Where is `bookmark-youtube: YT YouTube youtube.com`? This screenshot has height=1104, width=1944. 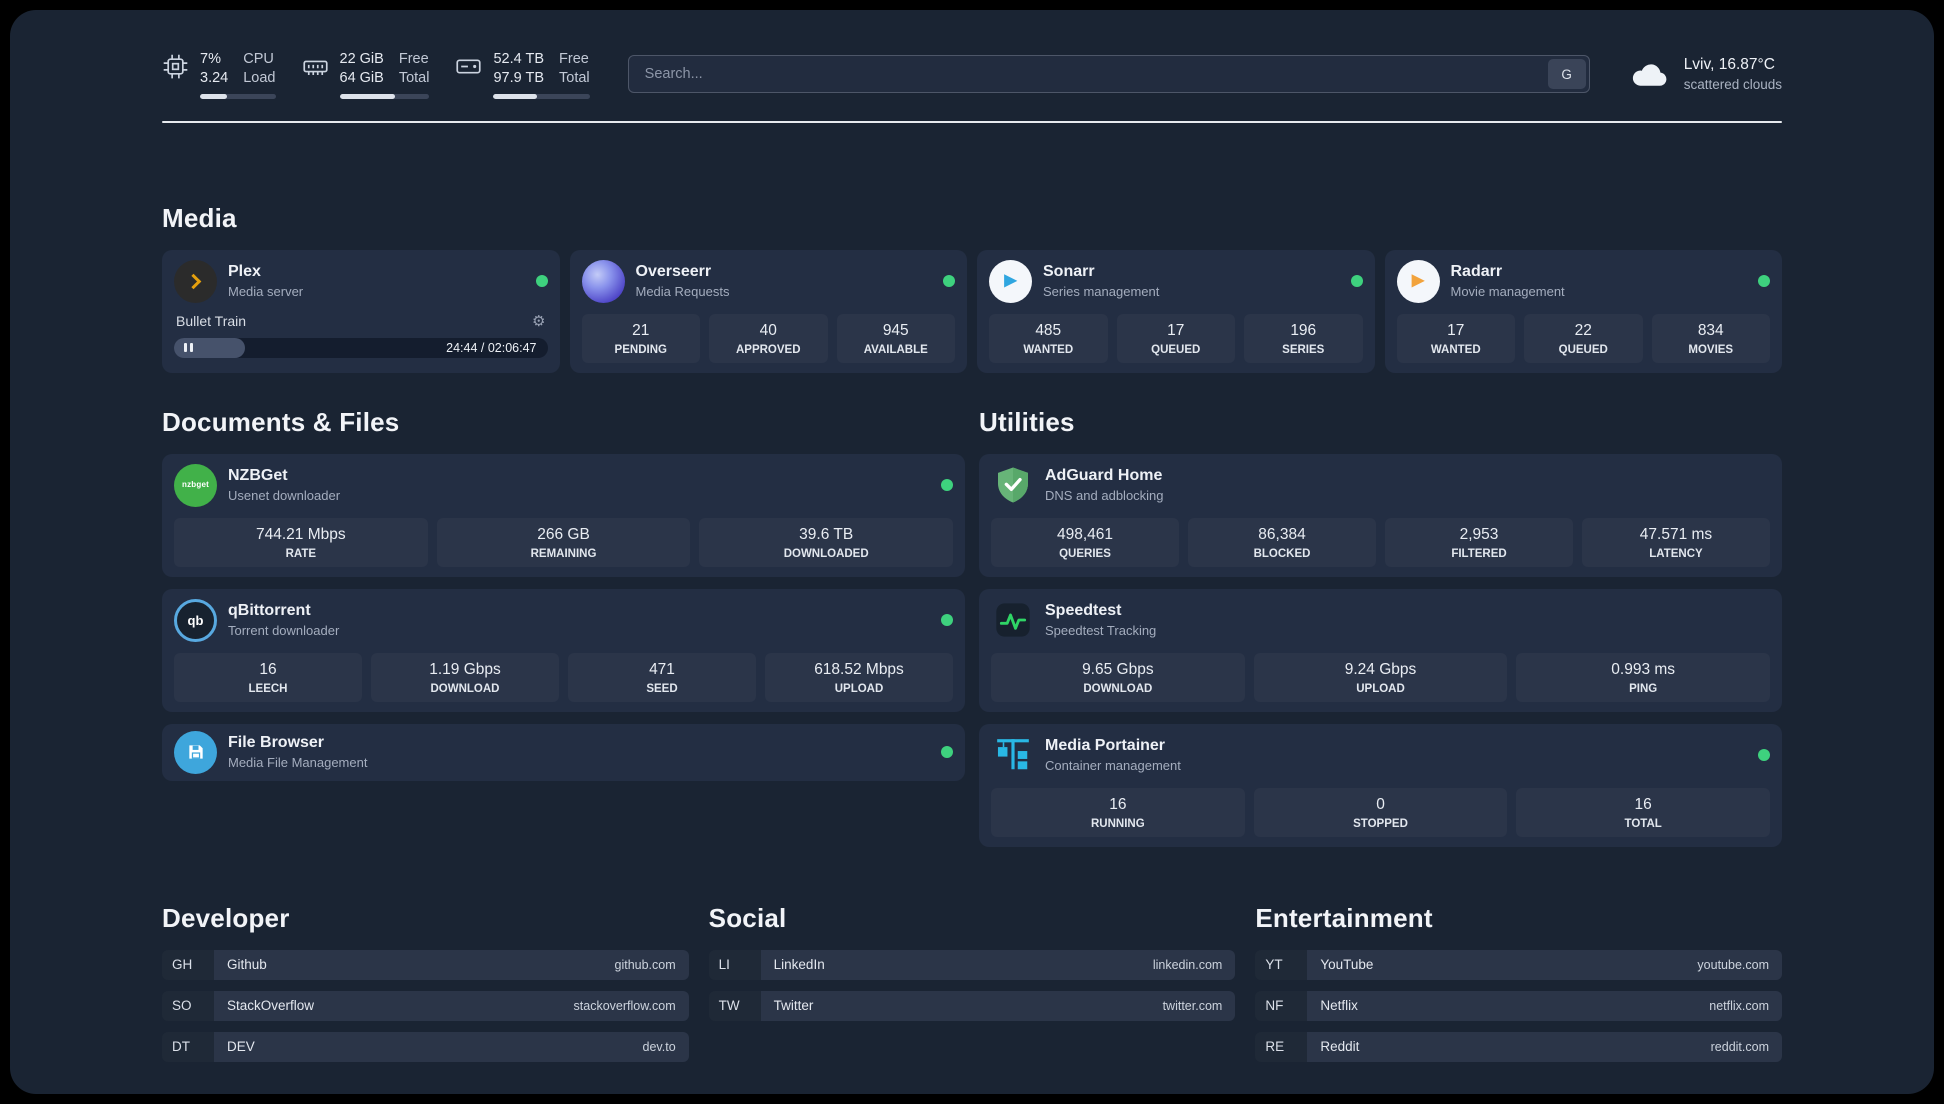
bookmark-youtube: YT YouTube youtube.com is located at coordinates (1518, 964).